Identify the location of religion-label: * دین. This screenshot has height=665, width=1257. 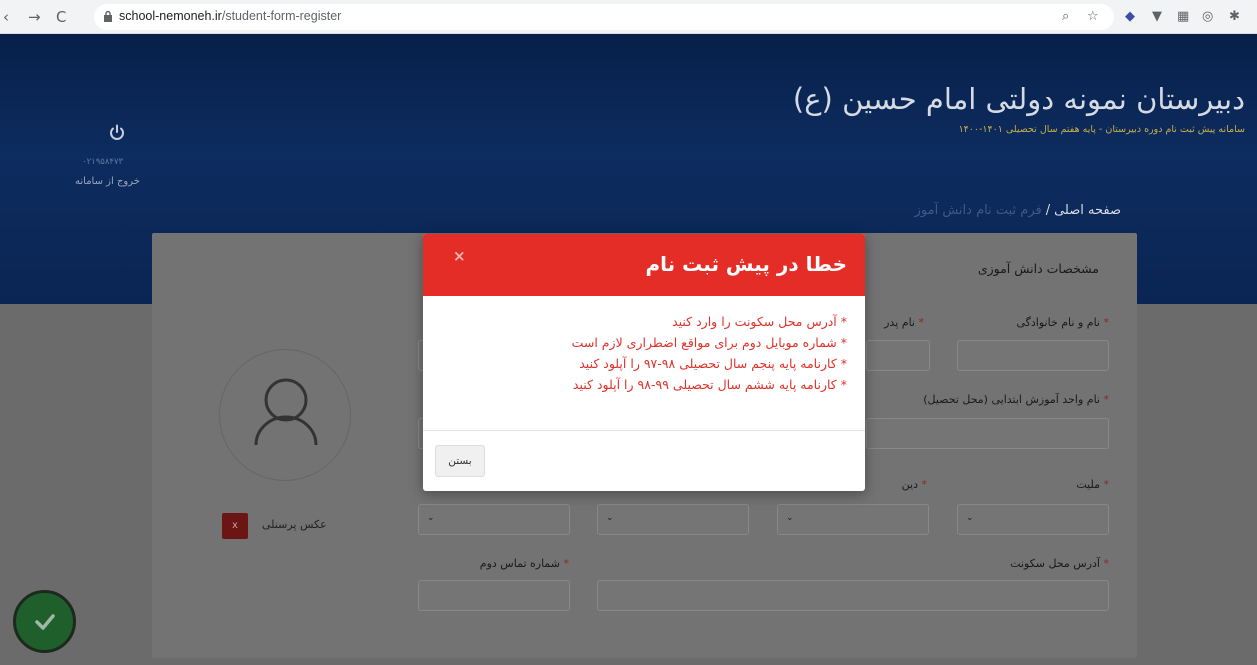
(914, 484).